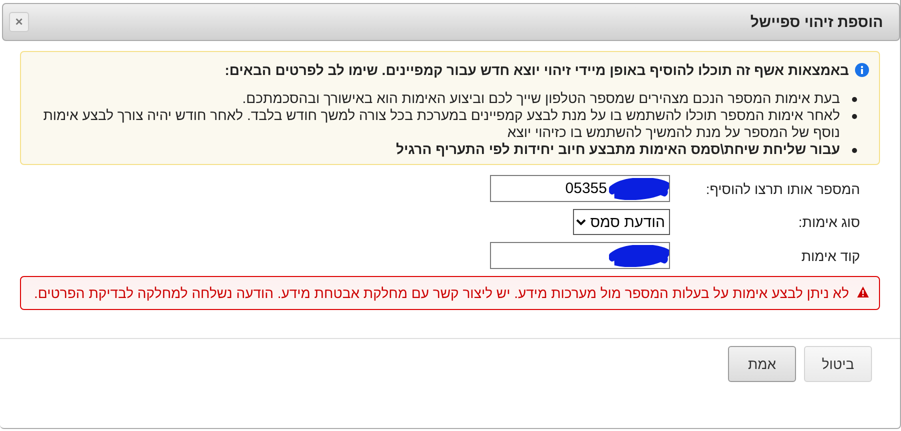 This screenshot has height=431, width=901. I want to click on dialog-button: אמת, so click(762, 364).